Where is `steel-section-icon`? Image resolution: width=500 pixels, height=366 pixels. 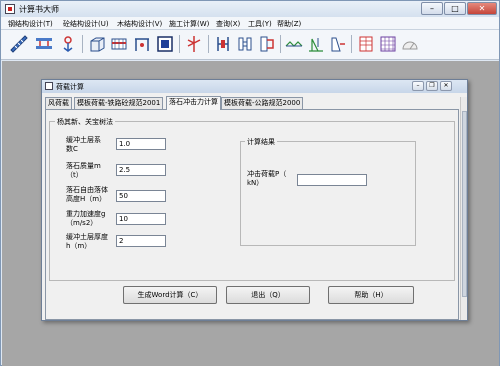 steel-section-icon is located at coordinates (245, 44).